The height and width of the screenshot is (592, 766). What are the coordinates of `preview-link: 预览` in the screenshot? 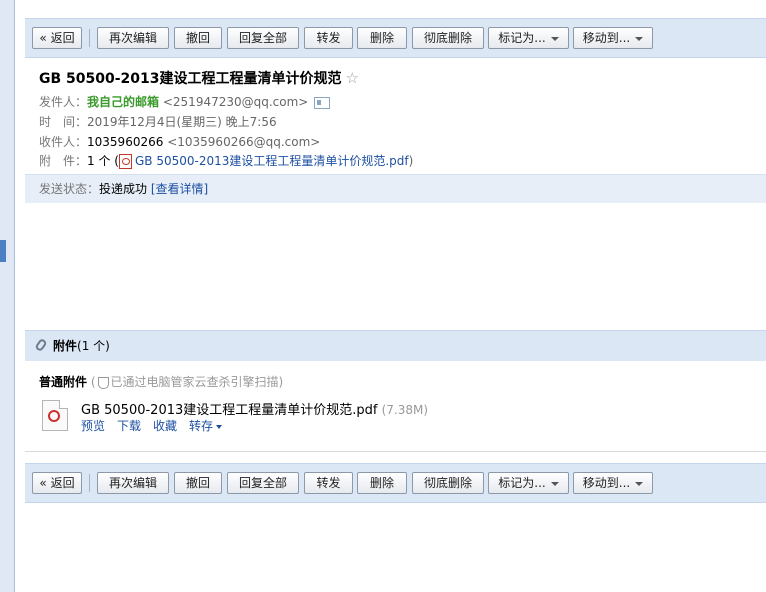 It's located at (93, 426).